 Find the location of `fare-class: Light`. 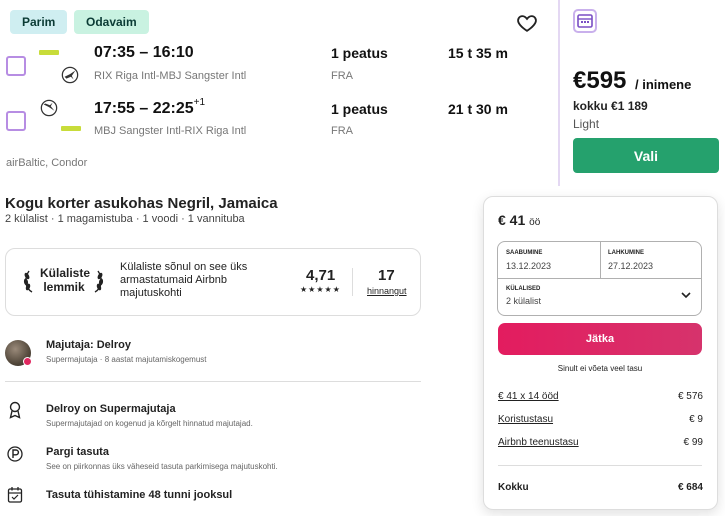

fare-class: Light is located at coordinates (586, 124).